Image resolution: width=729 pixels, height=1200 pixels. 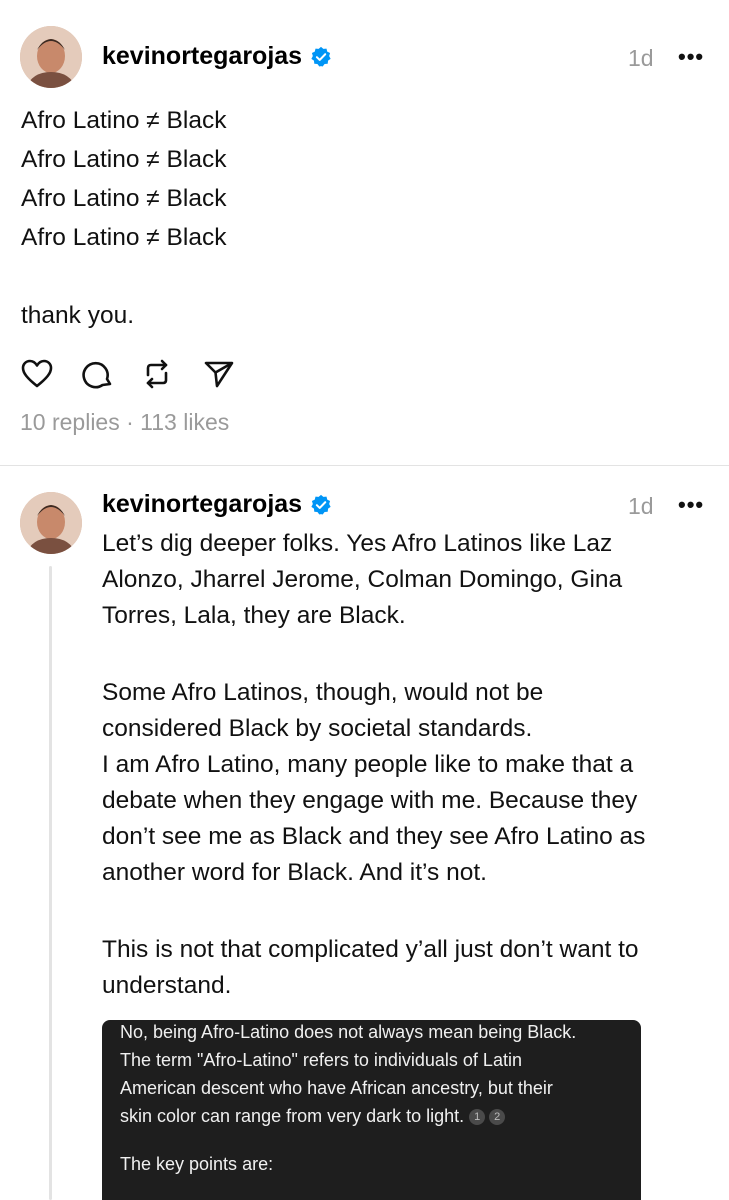 I want to click on send-icon, so click(x=219, y=374).